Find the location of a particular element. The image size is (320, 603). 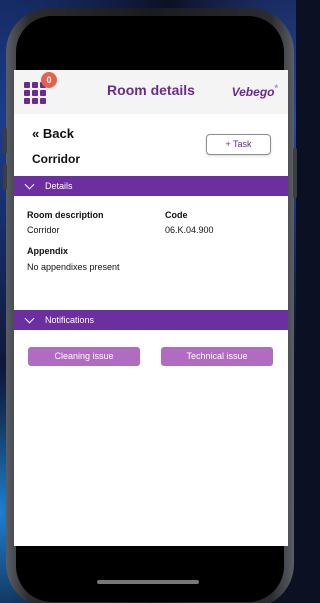

technical-issue-button: Technical issue is located at coordinates (217, 356).